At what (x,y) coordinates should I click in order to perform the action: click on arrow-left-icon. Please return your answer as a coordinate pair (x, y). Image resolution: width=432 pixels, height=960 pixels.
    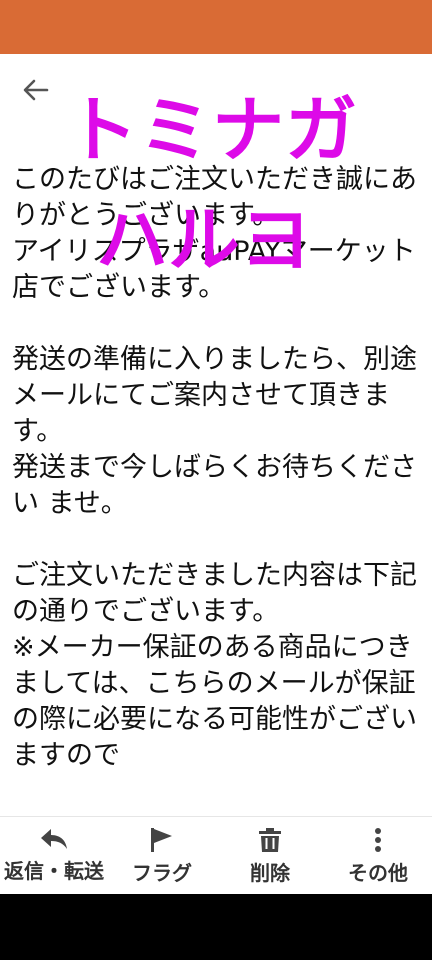
    Looking at the image, I should click on (36, 92).